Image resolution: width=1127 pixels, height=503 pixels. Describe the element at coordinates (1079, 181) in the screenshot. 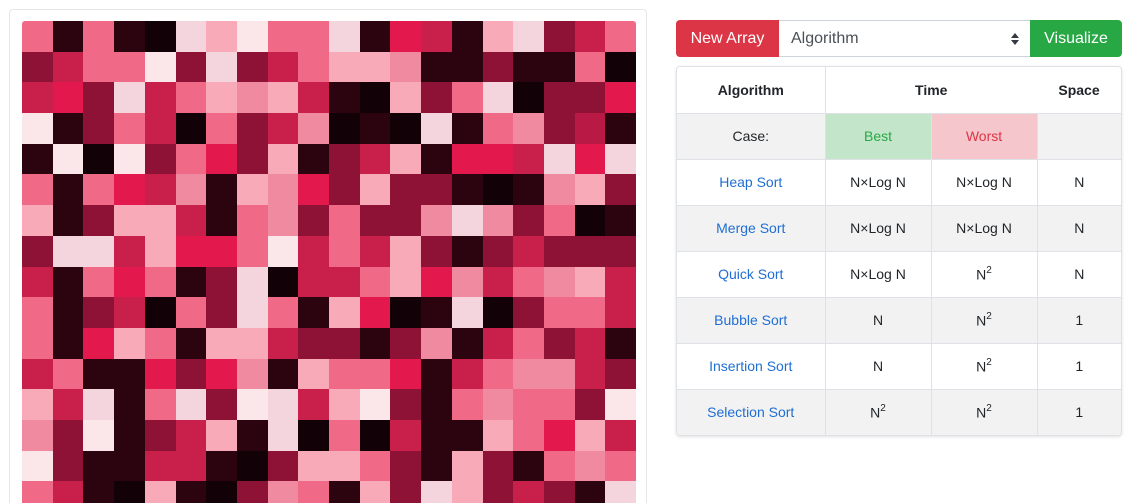

I see `space-cell: N` at that location.